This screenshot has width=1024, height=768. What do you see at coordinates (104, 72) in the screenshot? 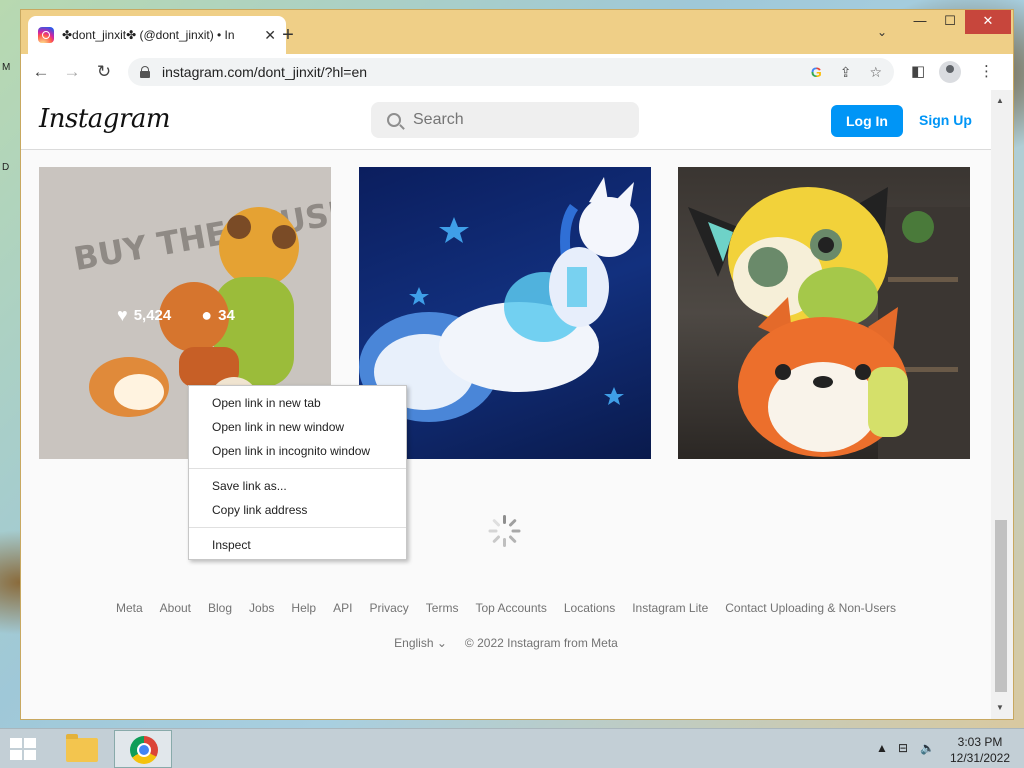
I see `reload-button: ↻` at bounding box center [104, 72].